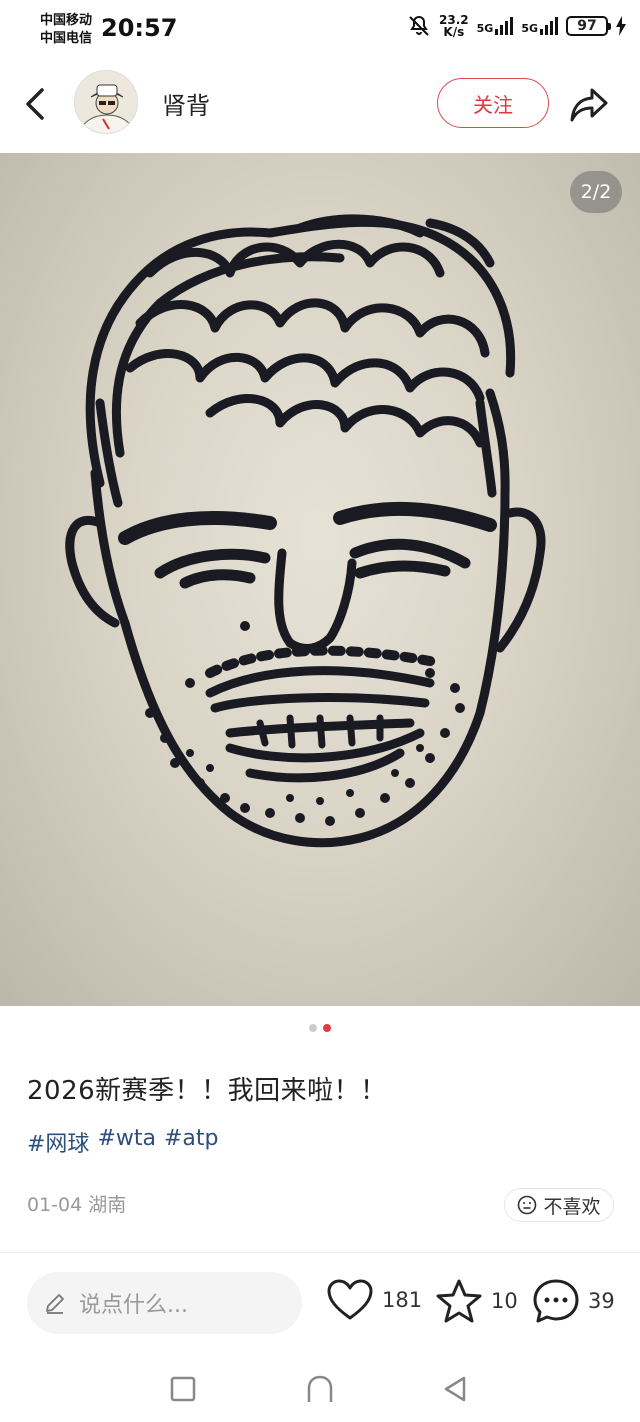 The height and width of the screenshot is (1422, 640). Describe the element at coordinates (191, 1142) in the screenshot. I see `tag-link: #atp` at that location.